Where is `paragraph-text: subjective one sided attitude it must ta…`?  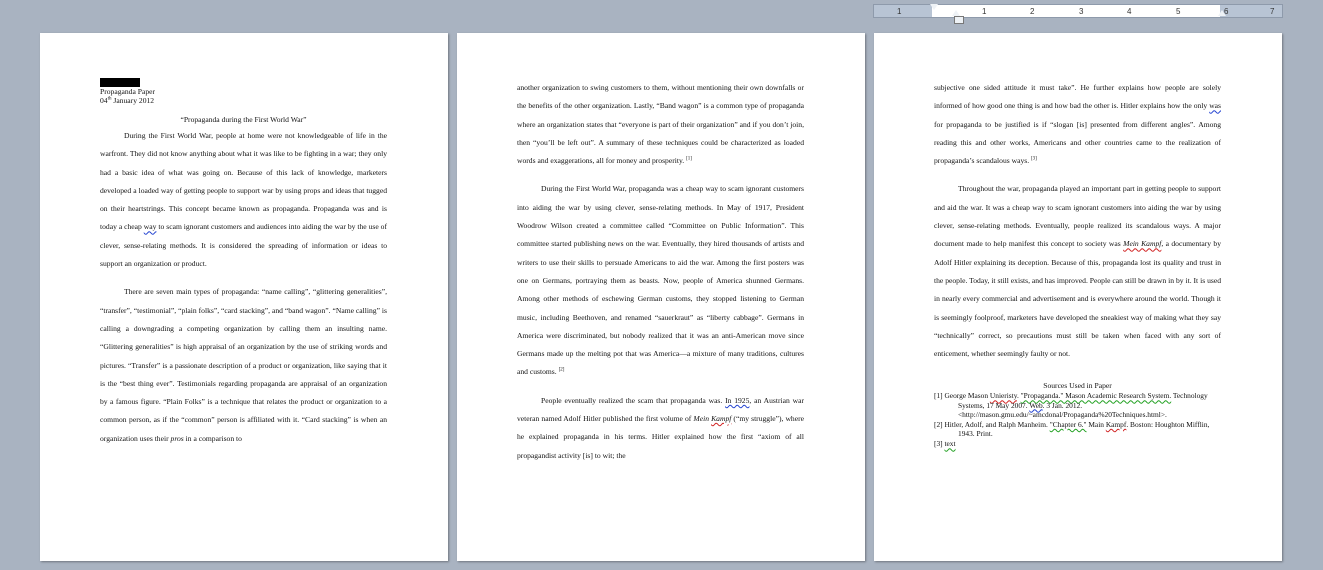
paragraph-text: subjective one sided attitude it must ta… is located at coordinates (1077, 97).